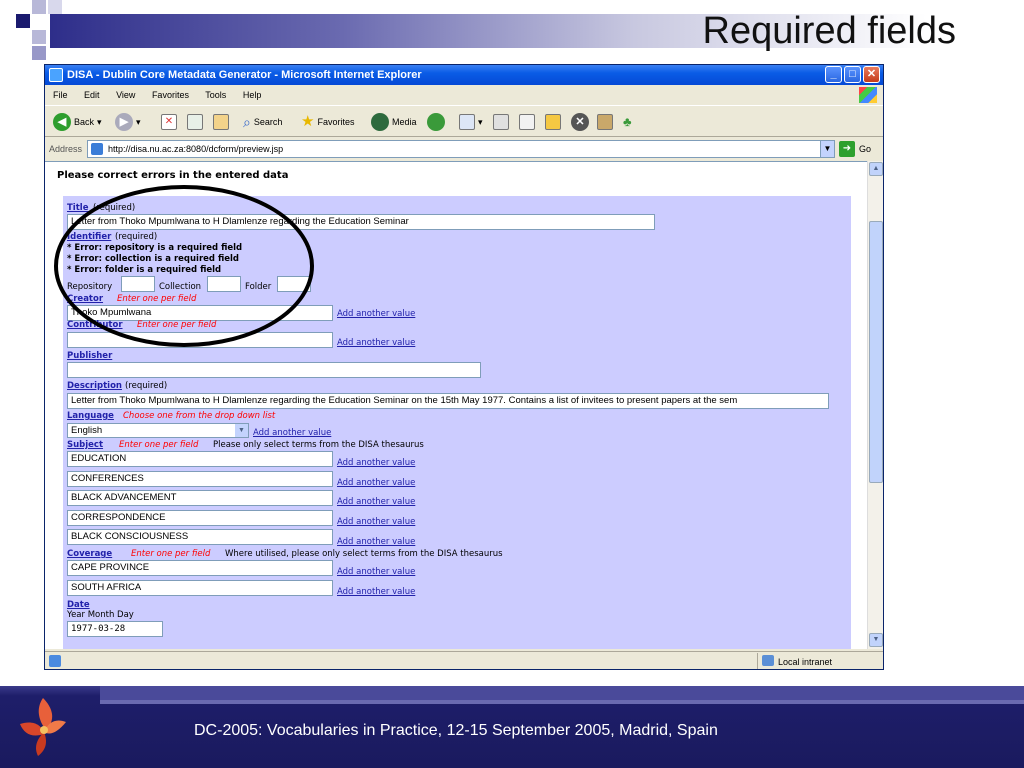 The height and width of the screenshot is (768, 1024). Describe the element at coordinates (89, 356) in the screenshot. I see `publisher-label: Publisher` at that location.